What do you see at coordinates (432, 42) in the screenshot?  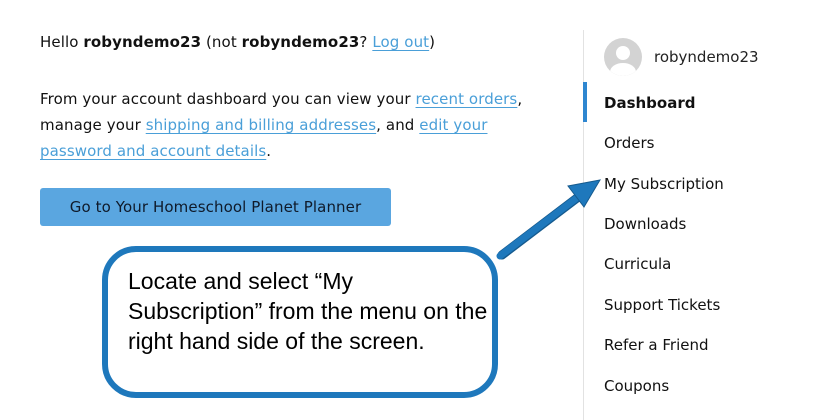 I see `greeting-close-paren: )` at bounding box center [432, 42].